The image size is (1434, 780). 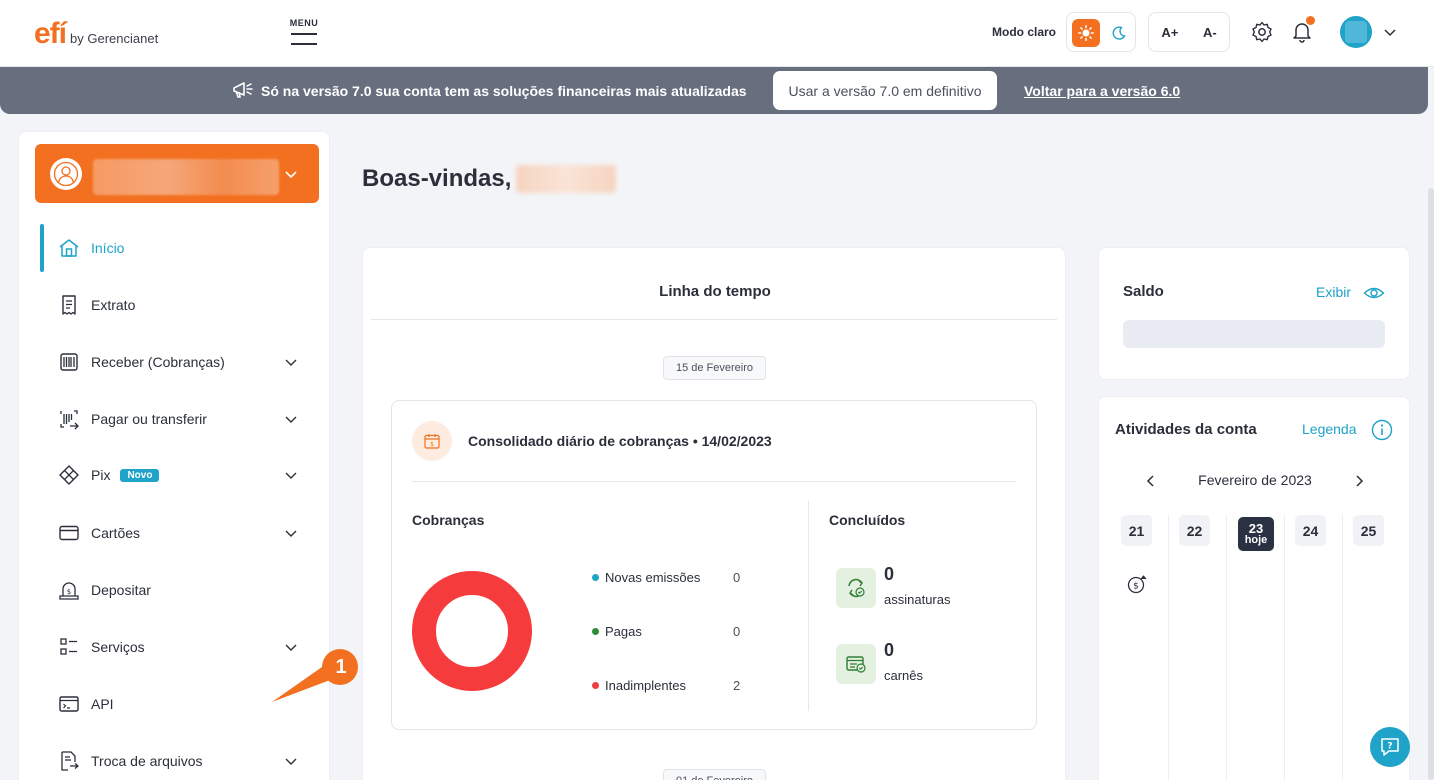 What do you see at coordinates (714, 368) in the screenshot?
I see `date-chip: 15 de Fevereiro` at bounding box center [714, 368].